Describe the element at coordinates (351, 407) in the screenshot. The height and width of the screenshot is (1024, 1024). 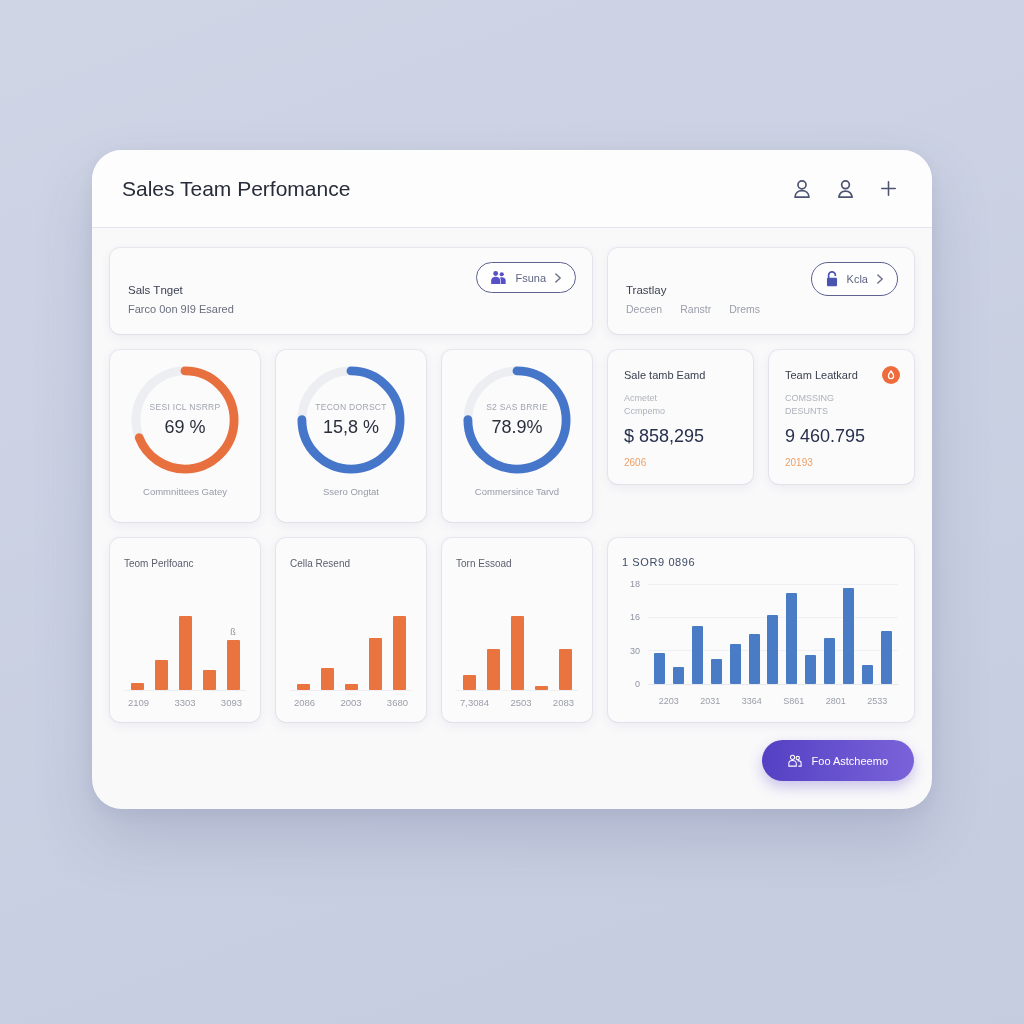
I see `gauge-label: TECON DORSCT` at that location.